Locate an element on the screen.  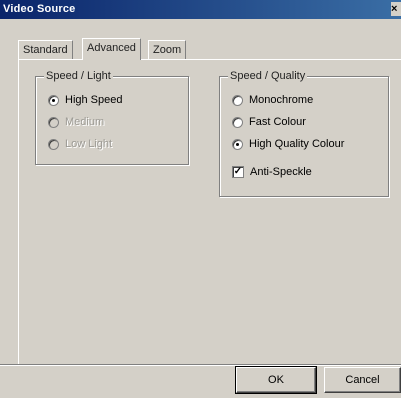
footer-divider is located at coordinates (200, 365).